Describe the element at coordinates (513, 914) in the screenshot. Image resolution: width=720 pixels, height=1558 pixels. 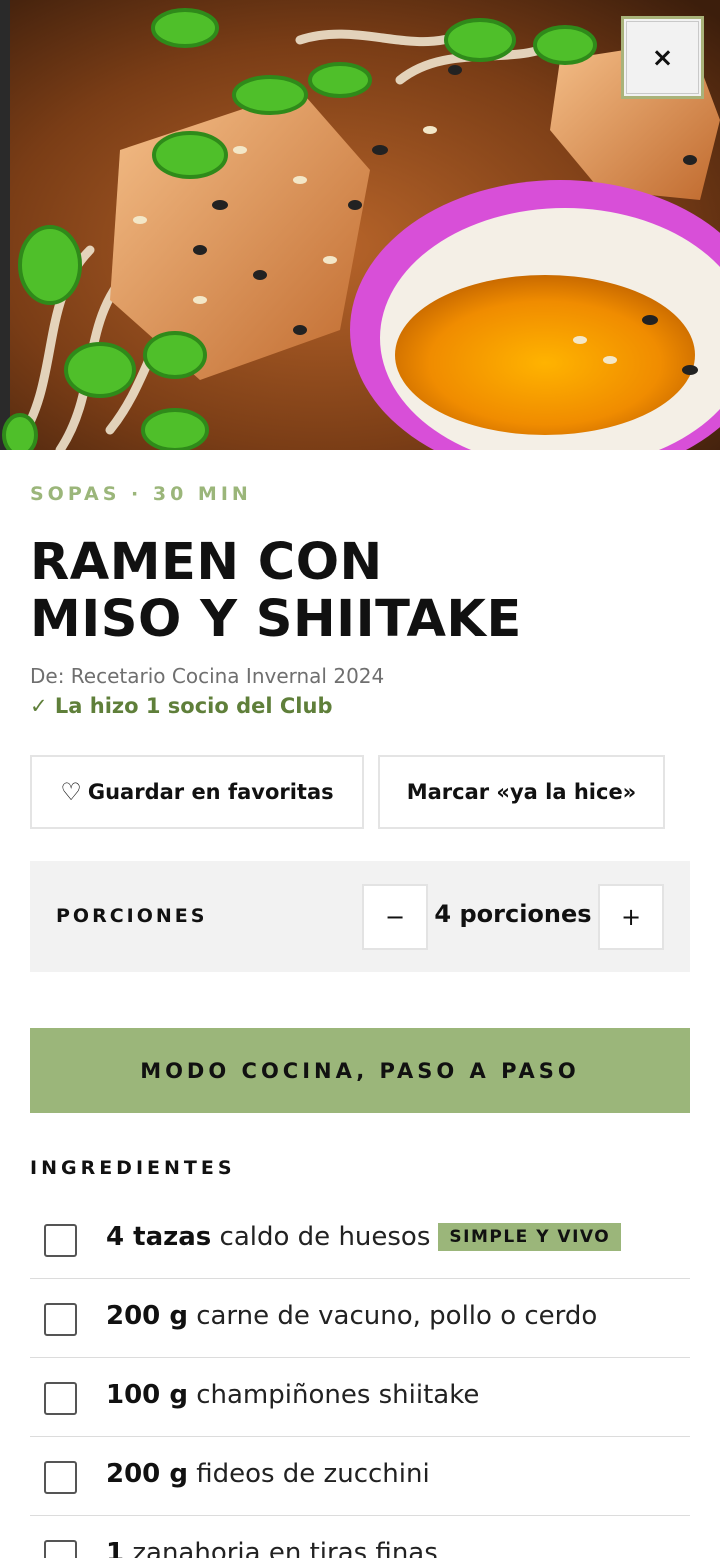
I see `servings-value: 4 porciones` at that location.